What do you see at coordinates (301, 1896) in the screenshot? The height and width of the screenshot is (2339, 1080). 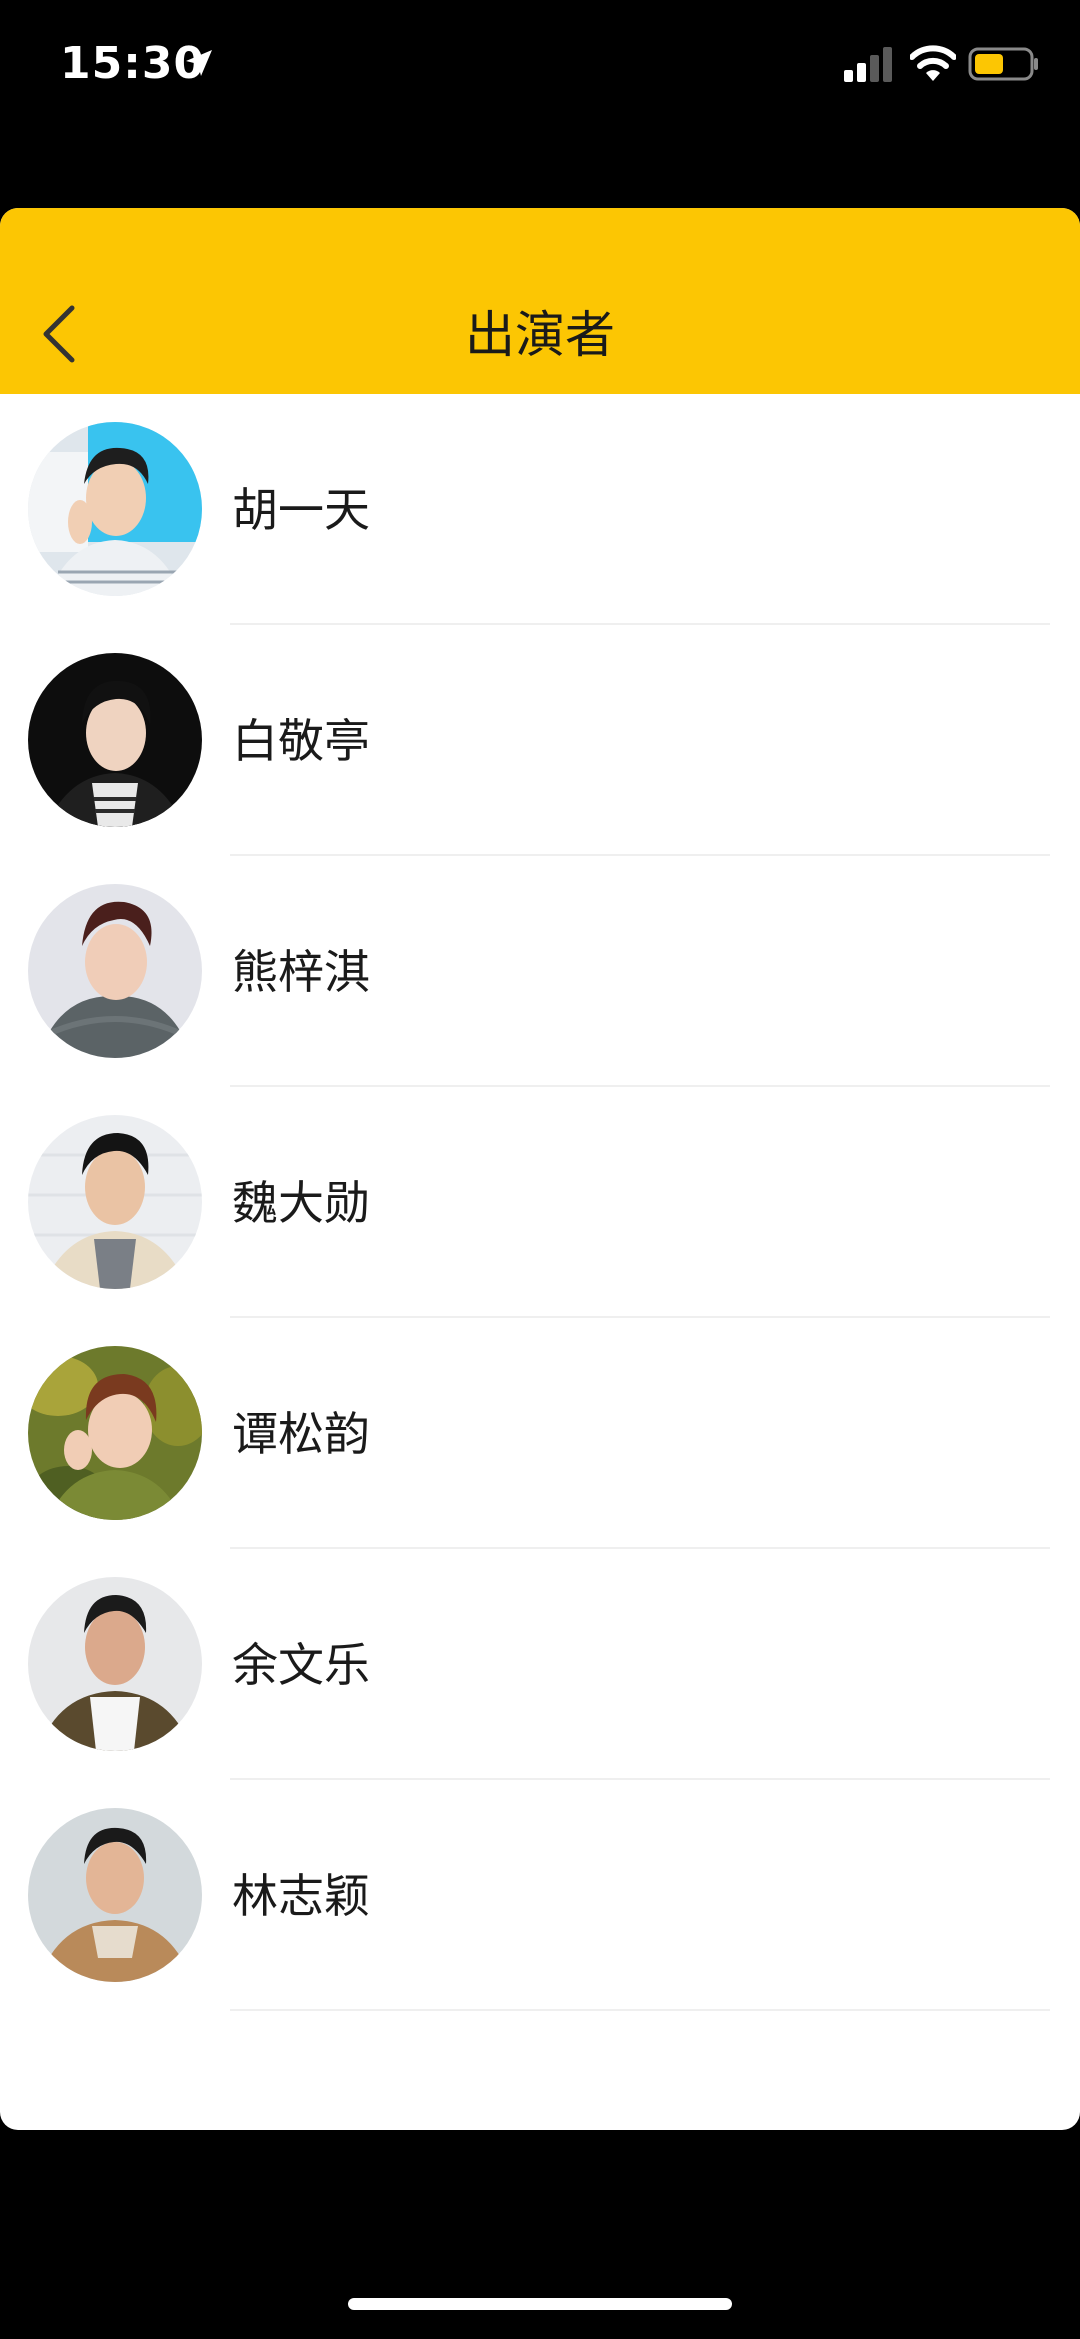 I see `cast-name: 林志颖` at bounding box center [301, 1896].